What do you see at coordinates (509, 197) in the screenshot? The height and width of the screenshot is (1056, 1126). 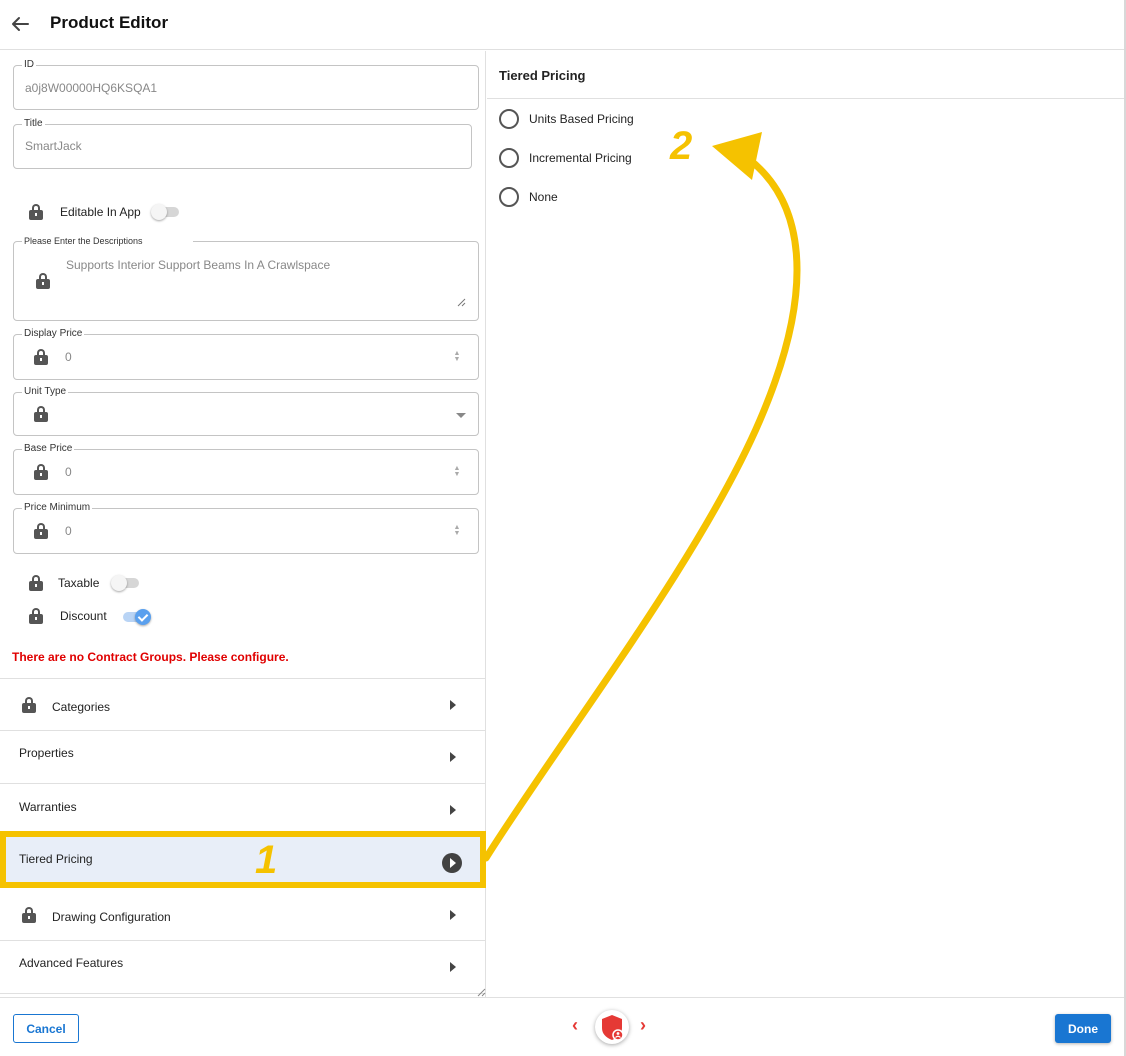 I see `radio-none` at bounding box center [509, 197].